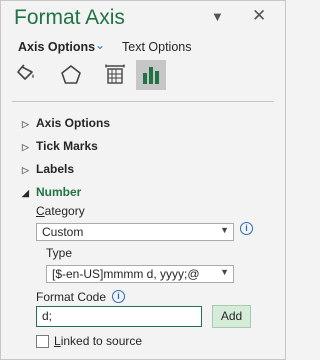  What do you see at coordinates (48, 169) in the screenshot?
I see `section-labels: ▷ Labels` at bounding box center [48, 169].